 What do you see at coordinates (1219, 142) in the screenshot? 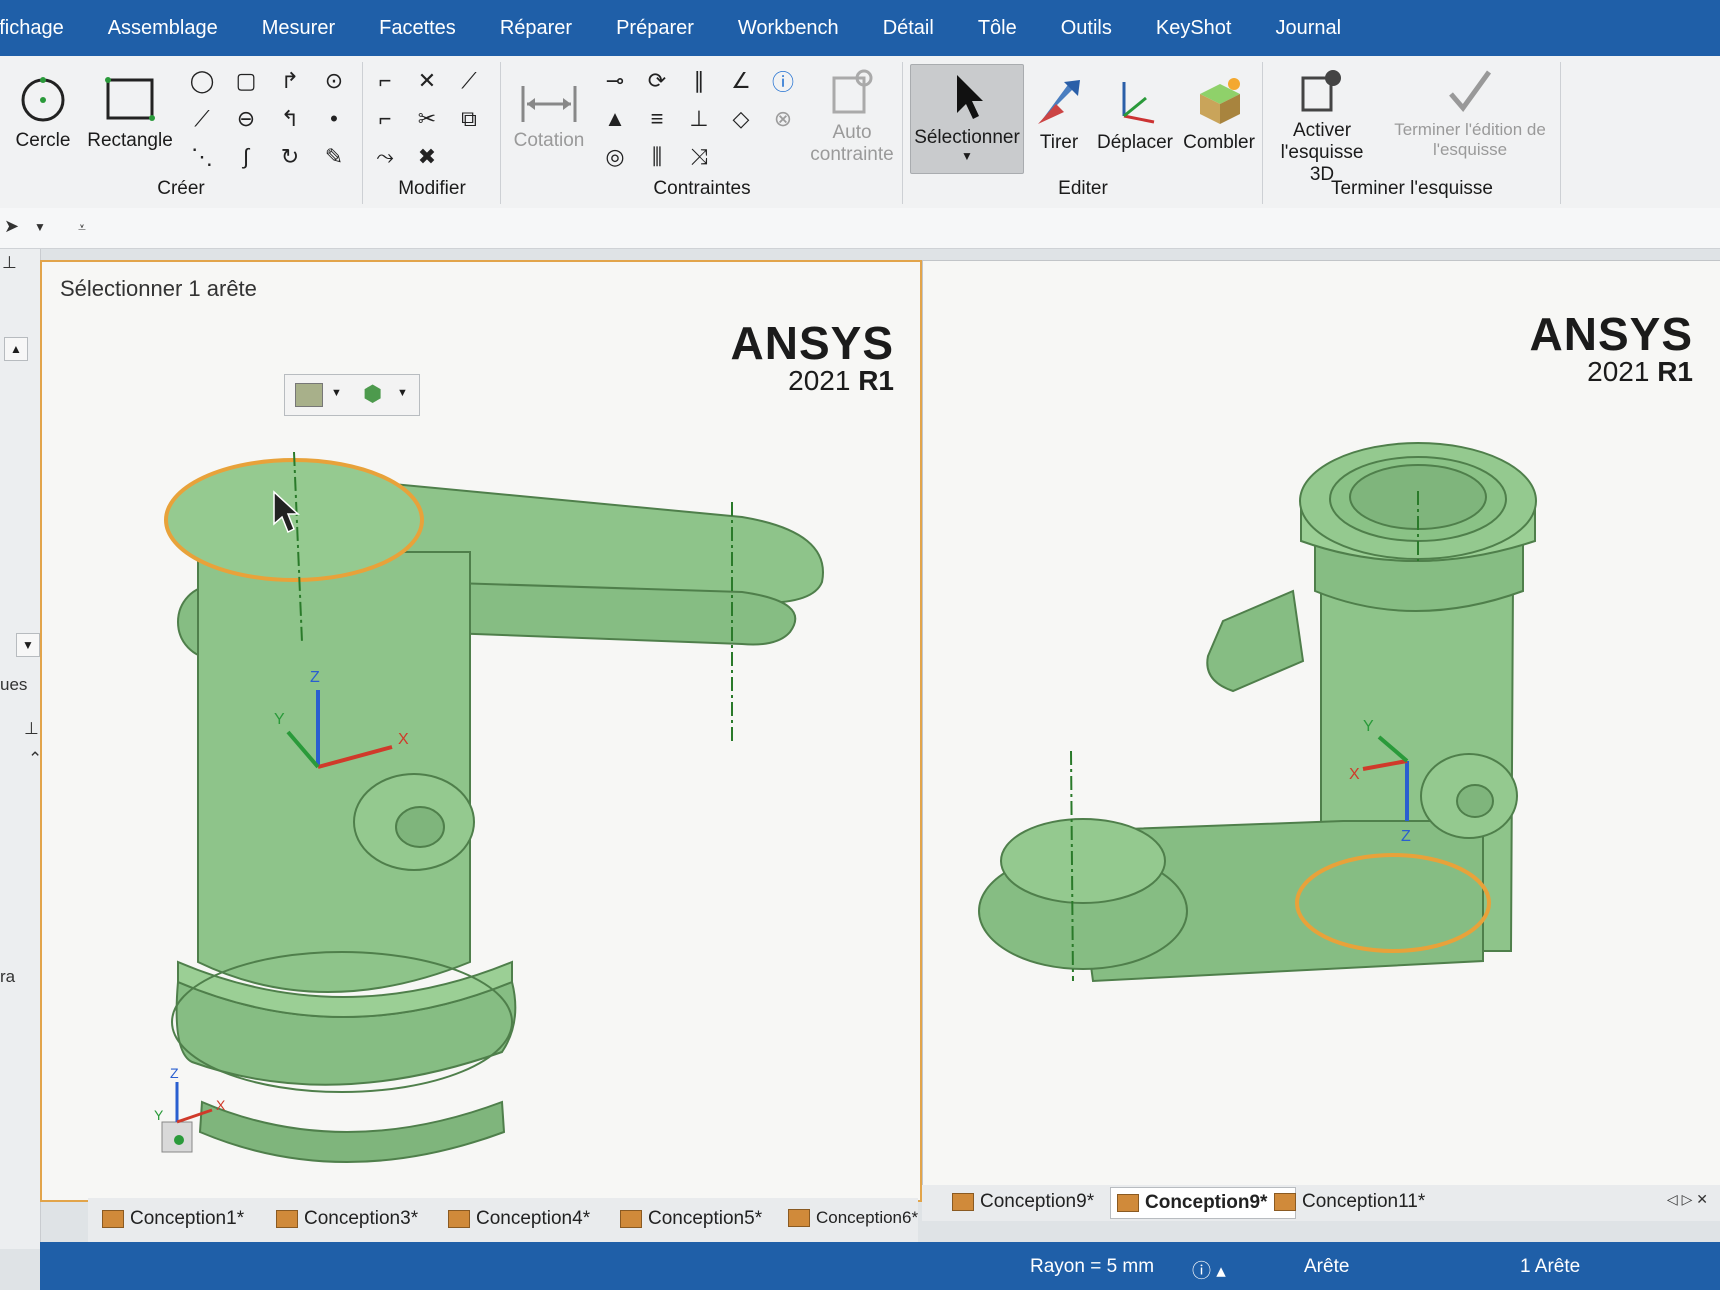
I see `fill-label: Combler` at bounding box center [1219, 142].